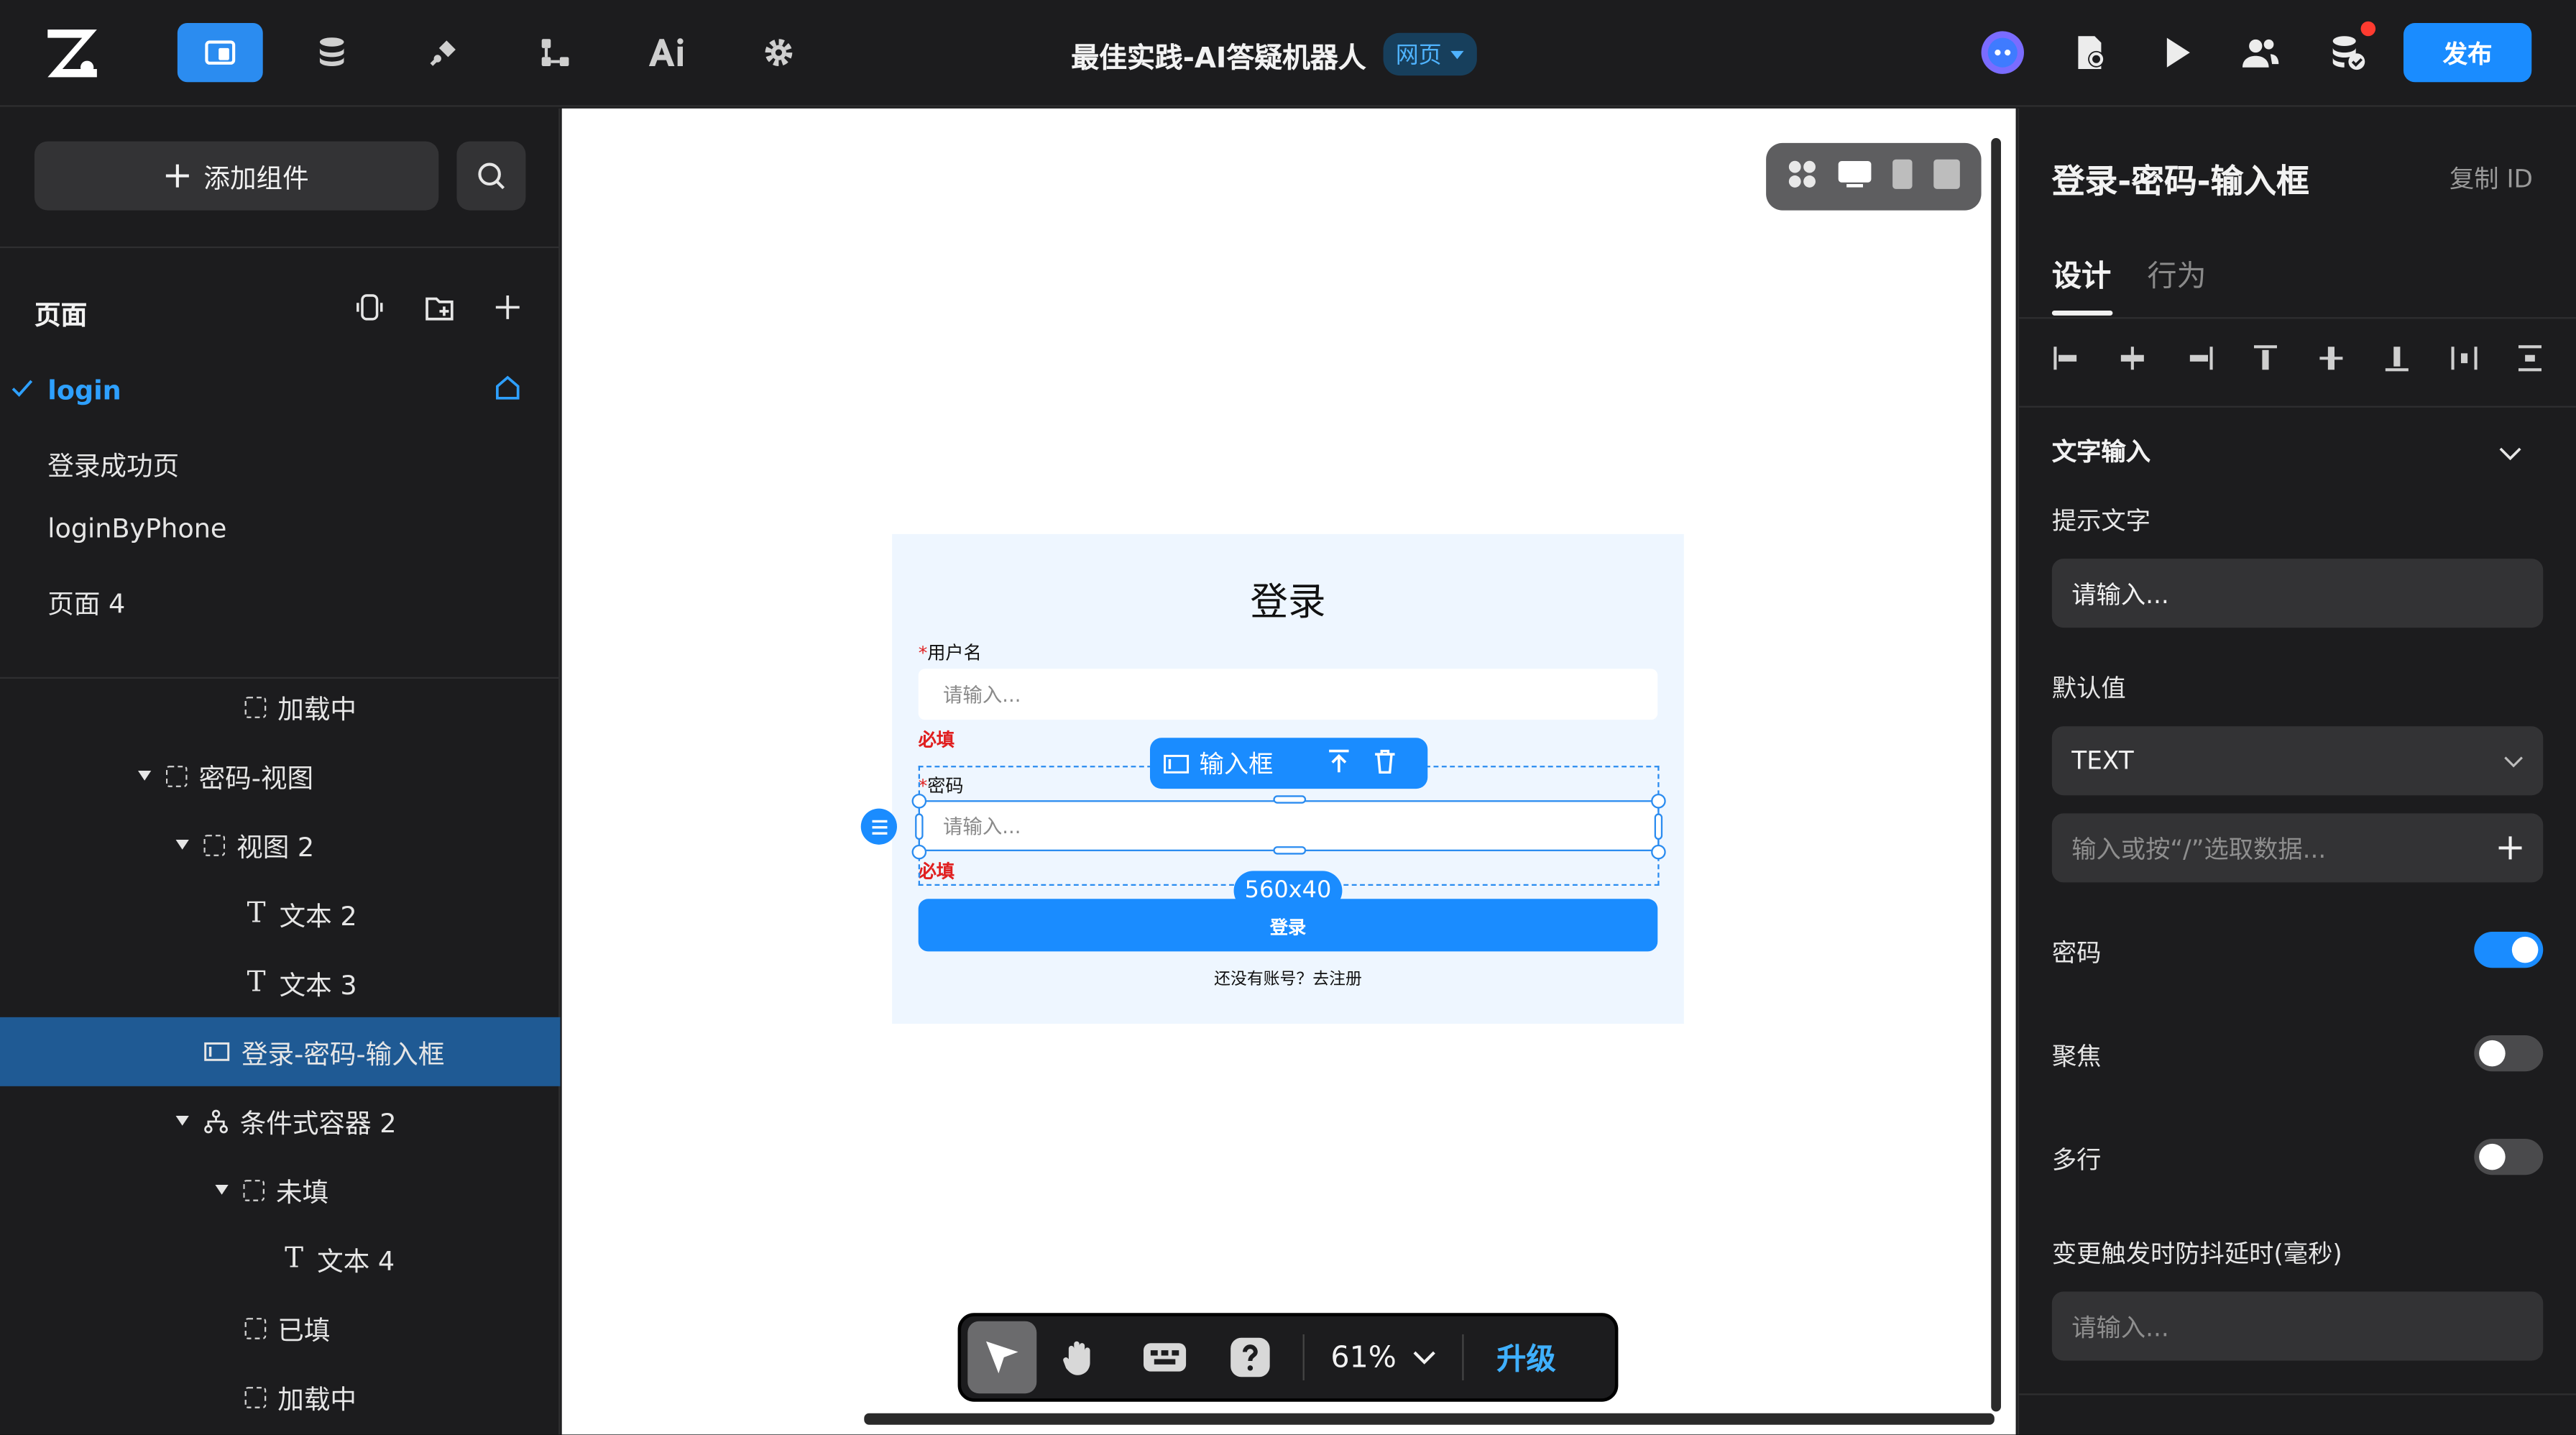 Image resolution: width=2576 pixels, height=1435 pixels. I want to click on desktop-icon, so click(1854, 177).